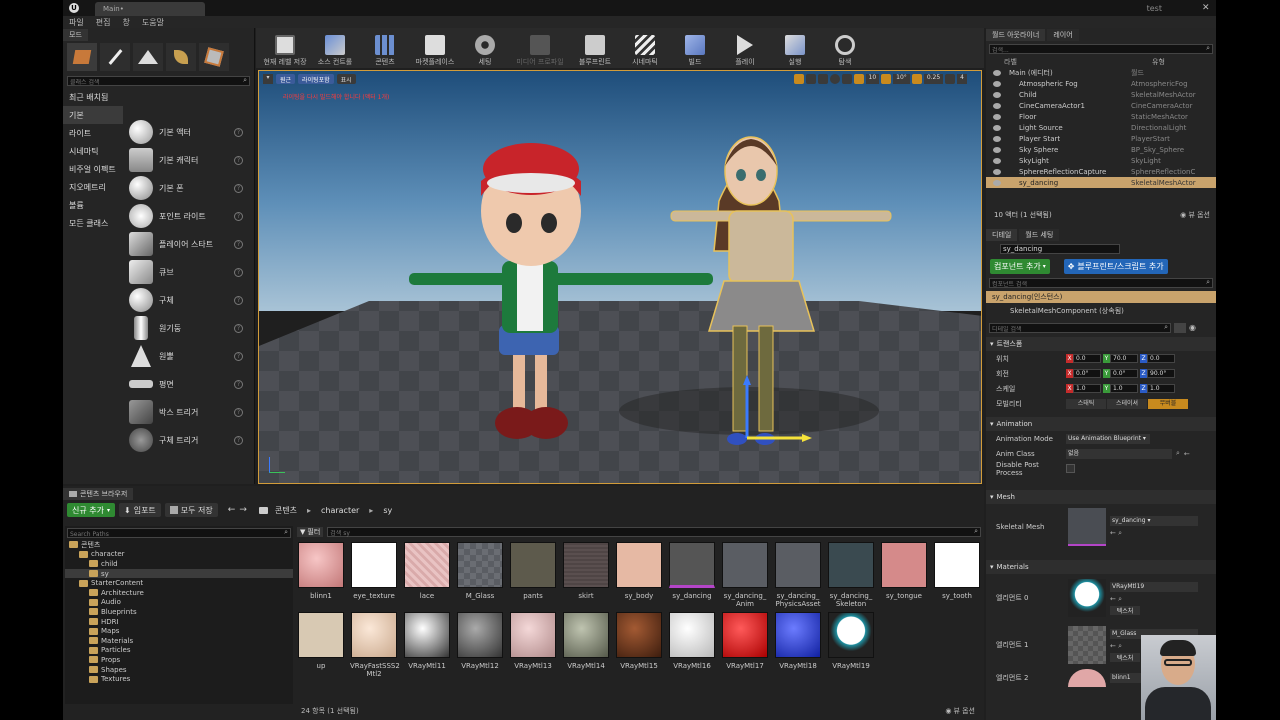 This screenshot has height=720, width=1280. What do you see at coordinates (187, 272) in the screenshot?
I see `place-item-cube: 큐브?` at bounding box center [187, 272].